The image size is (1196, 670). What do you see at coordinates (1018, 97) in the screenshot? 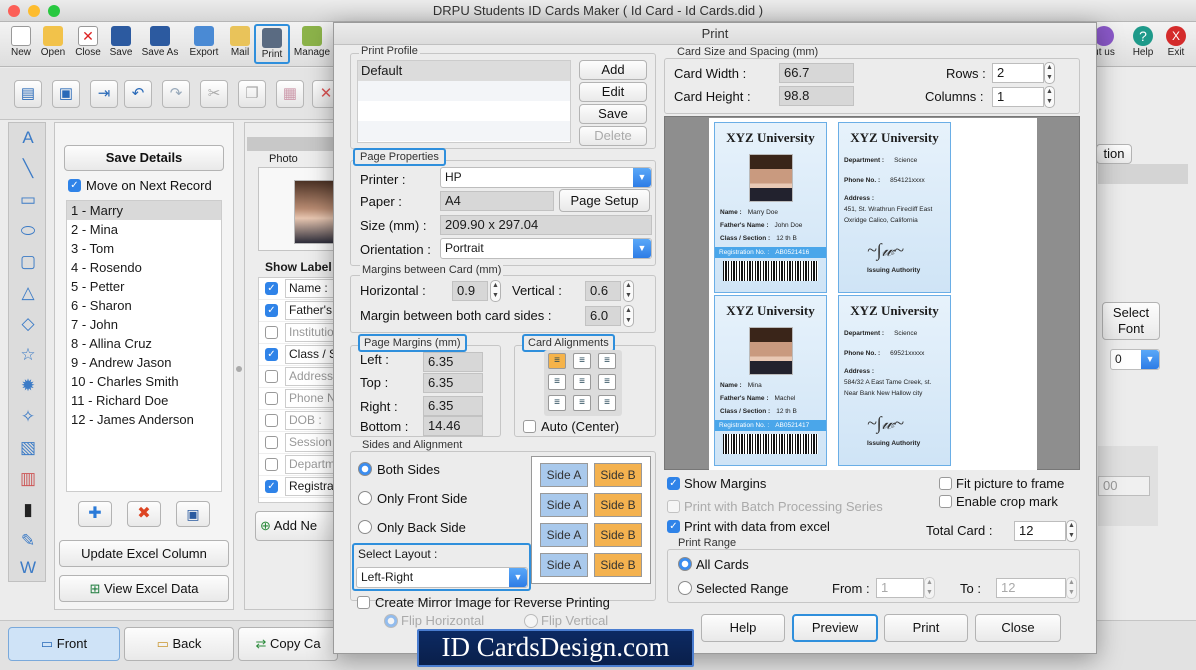
I see `columns-field: 1` at bounding box center [1018, 97].